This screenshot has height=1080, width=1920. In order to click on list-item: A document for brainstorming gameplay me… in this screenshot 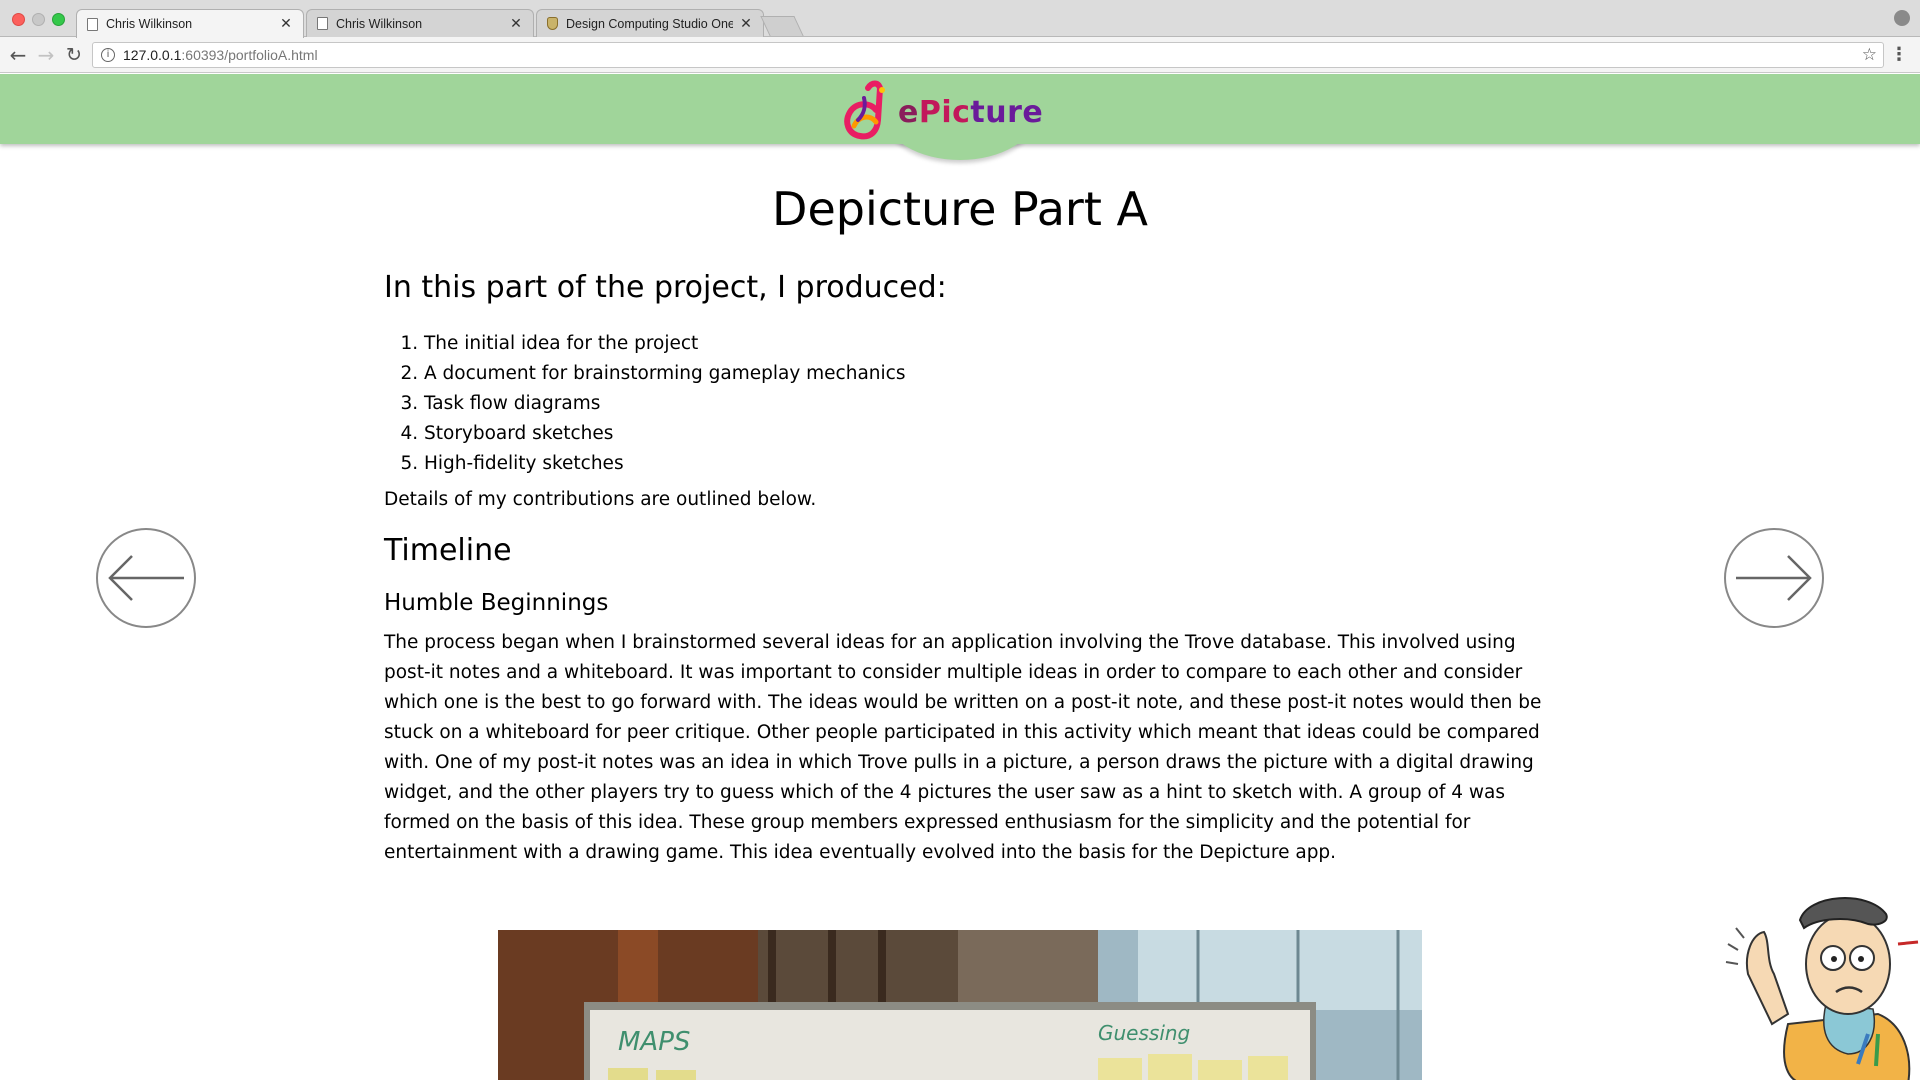, I will do `click(984, 374)`.